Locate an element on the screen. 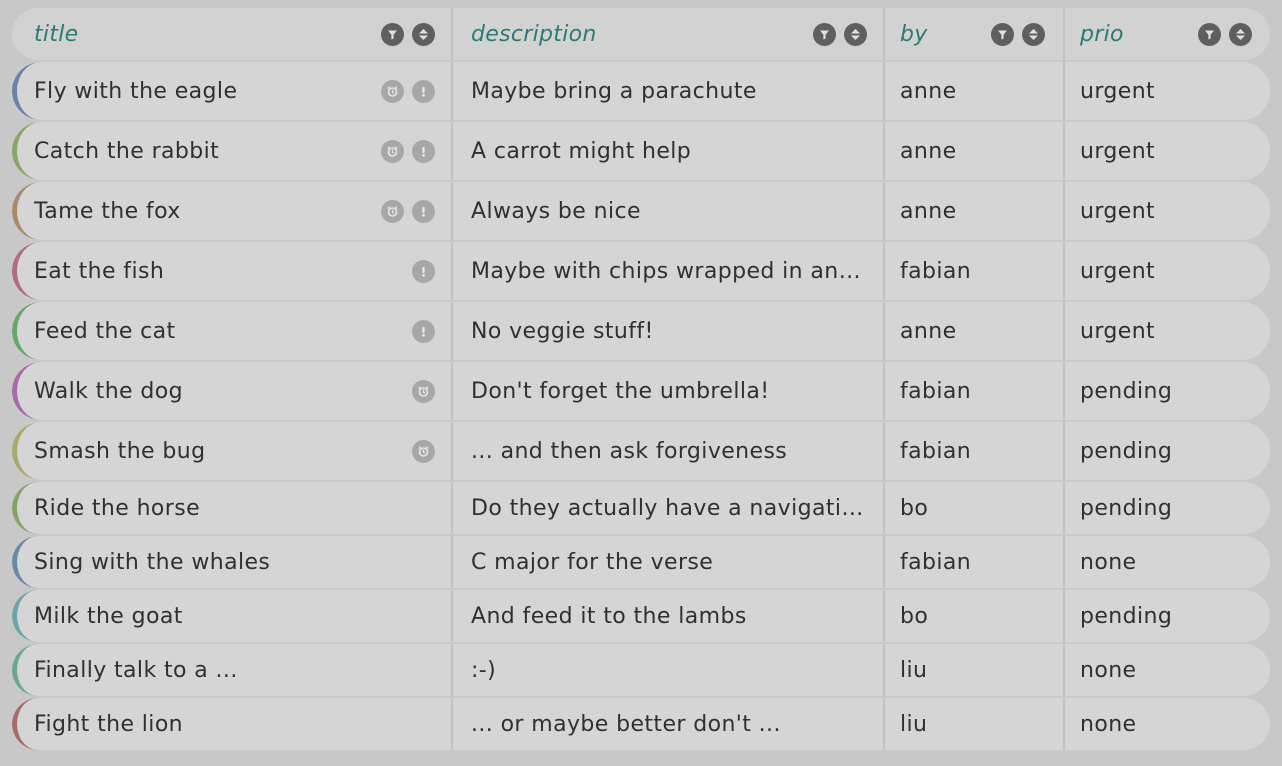 This screenshot has height=766, width=1282. cell-text: liu is located at coordinates (914, 724).